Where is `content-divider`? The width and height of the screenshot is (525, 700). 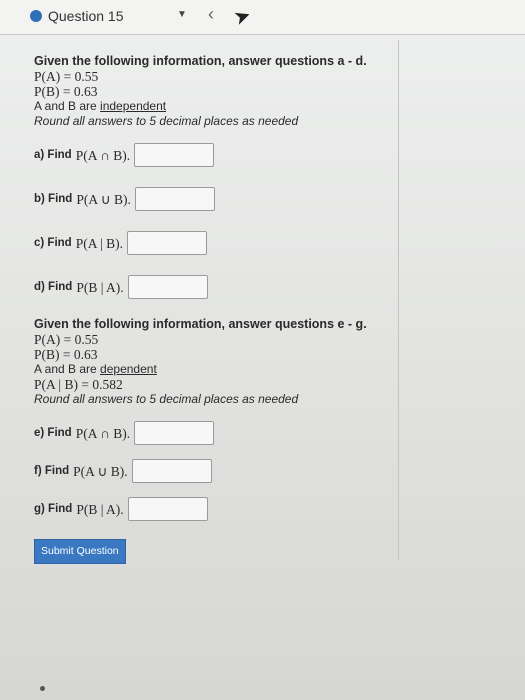 content-divider is located at coordinates (398, 300).